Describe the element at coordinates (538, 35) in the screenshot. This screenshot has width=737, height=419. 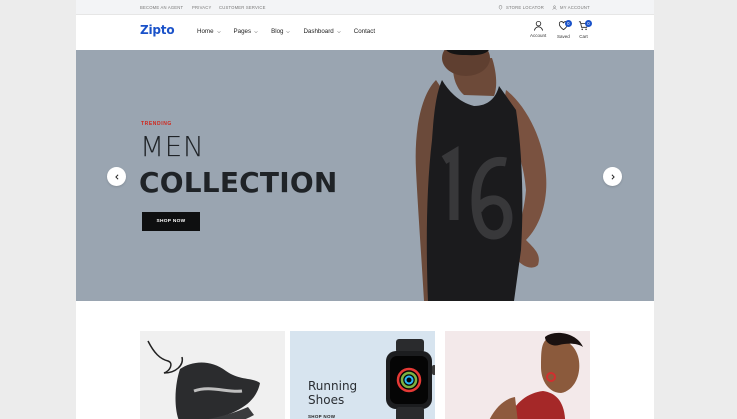
I see `account-label: Account` at that location.